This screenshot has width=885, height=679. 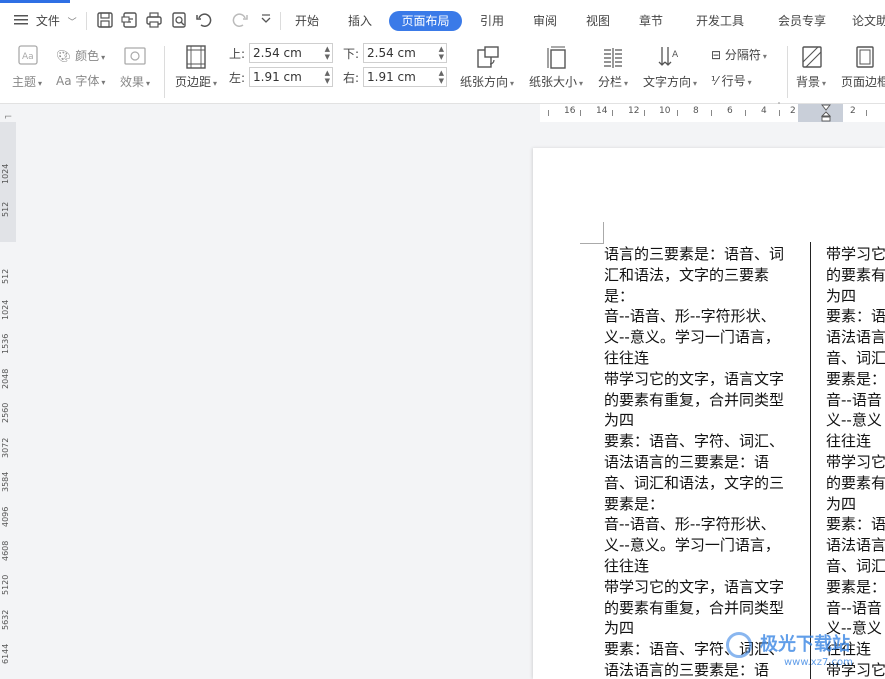 I want to click on ruler-label: 8, so click(x=696, y=111).